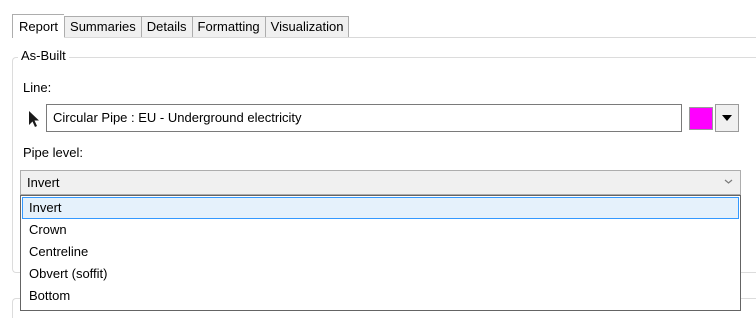 The width and height of the screenshot is (756, 318). Describe the element at coordinates (380, 296) in the screenshot. I see `option-bottom: Bottom` at that location.